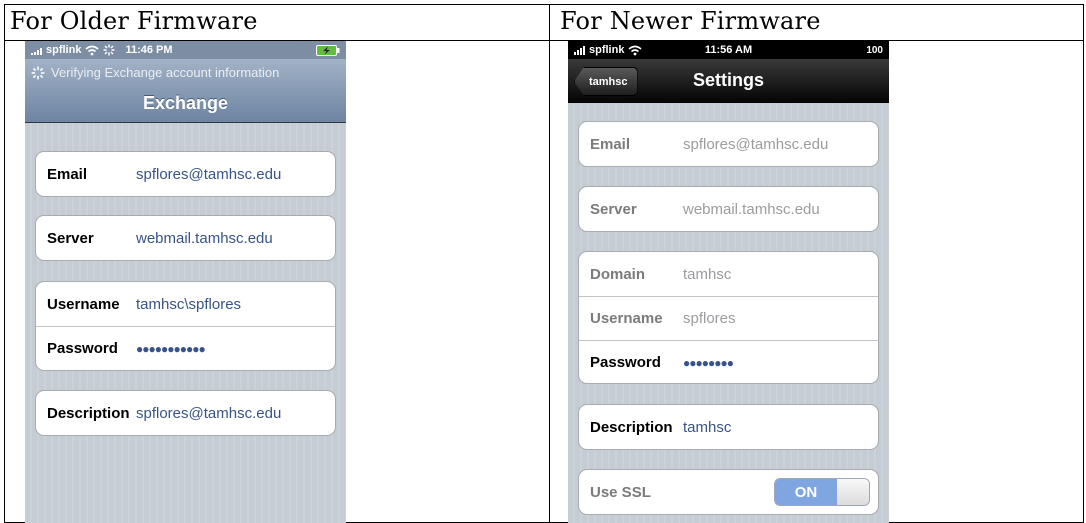 The width and height of the screenshot is (1086, 523). I want to click on description-row: Description spflores@tamhsc.edu, so click(185, 413).